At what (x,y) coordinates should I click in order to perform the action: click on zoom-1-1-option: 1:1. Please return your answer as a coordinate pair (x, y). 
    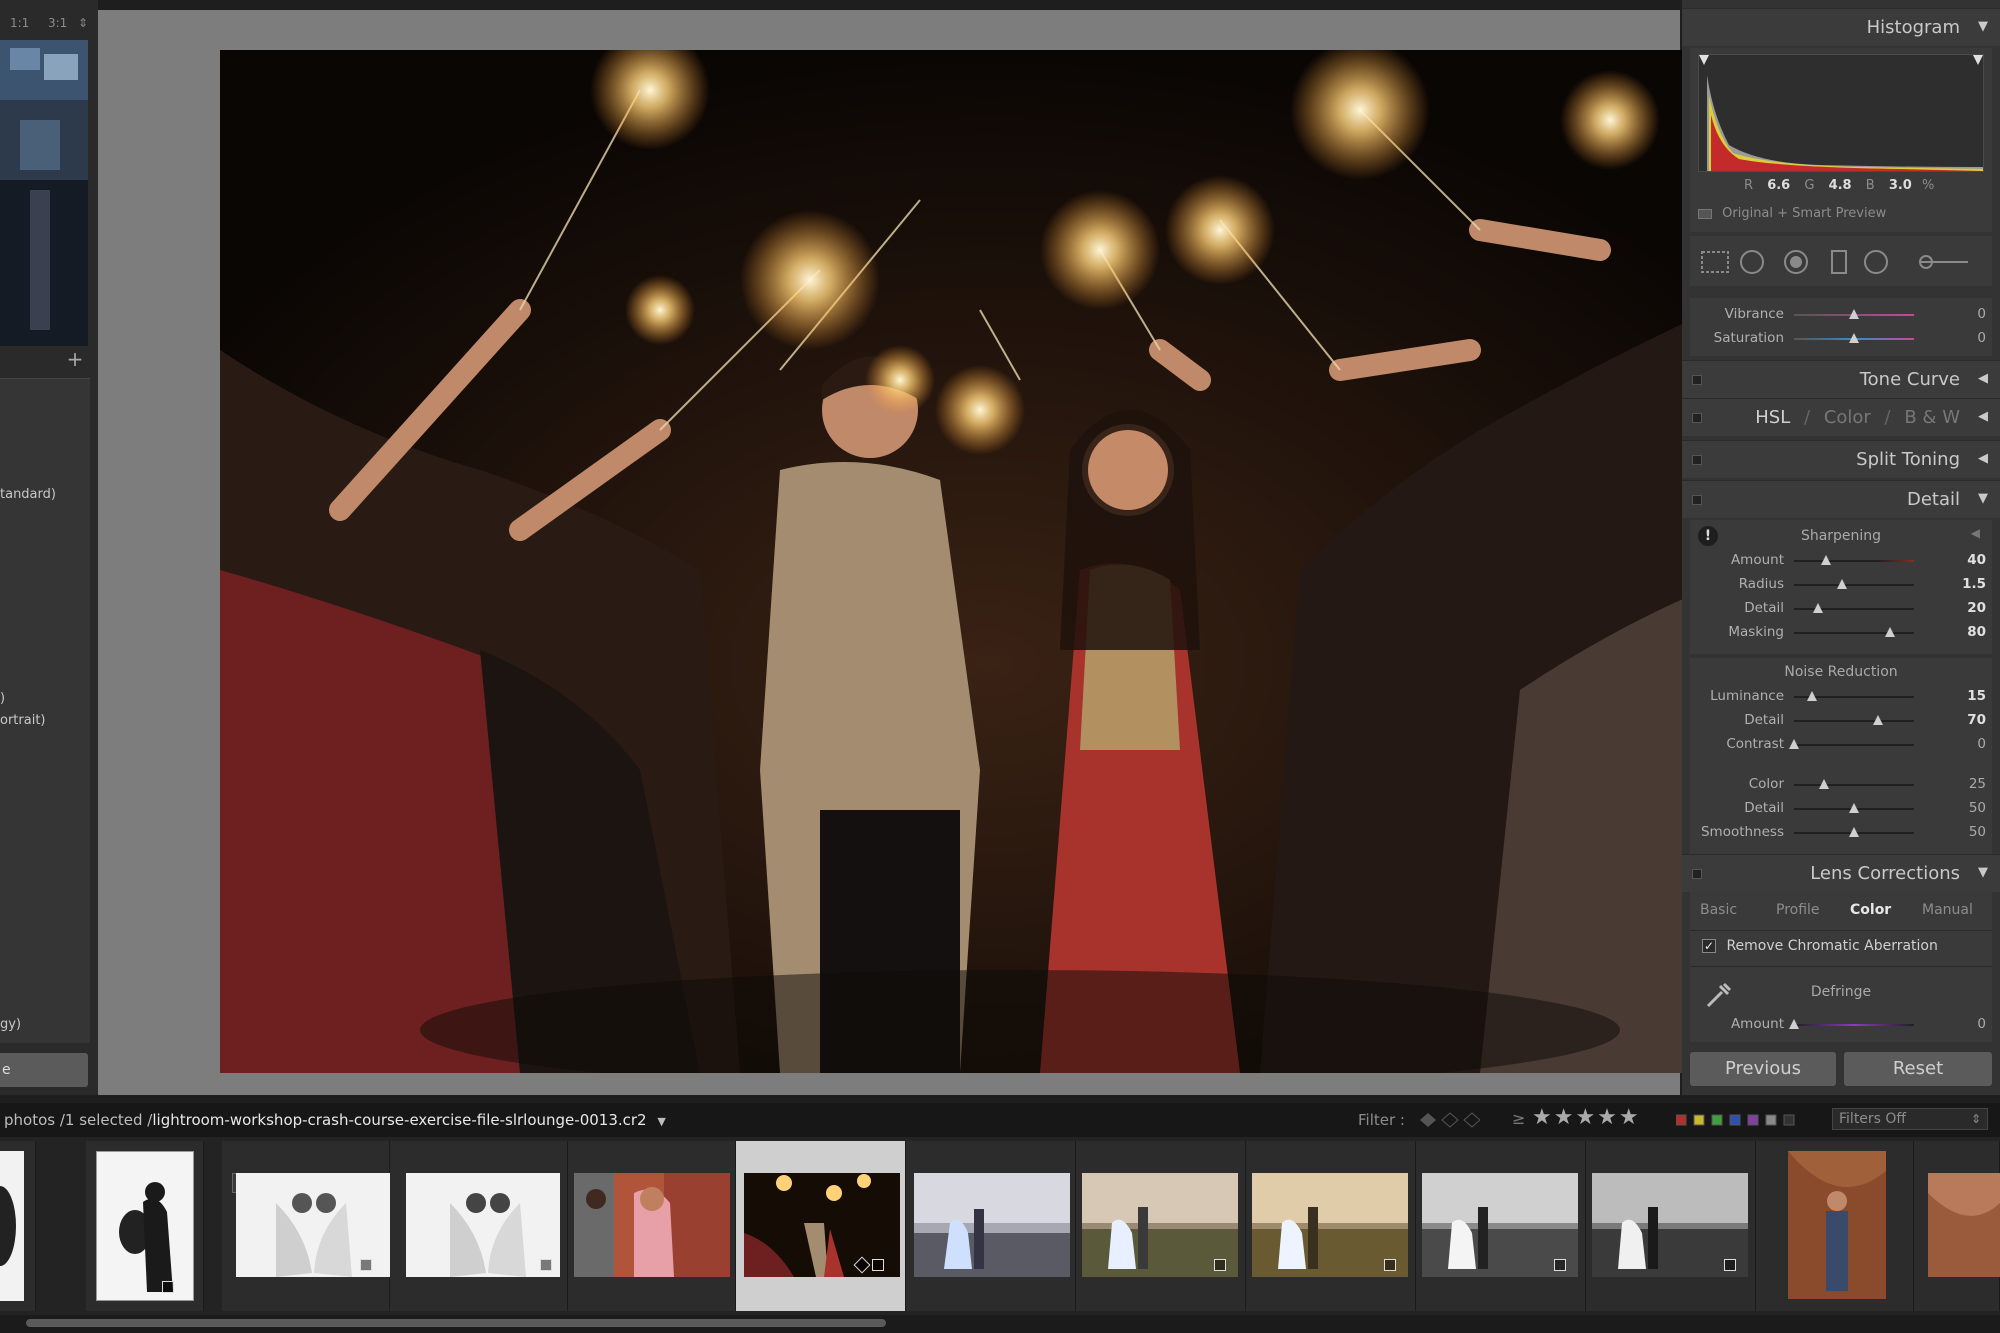
    Looking at the image, I should click on (19, 23).